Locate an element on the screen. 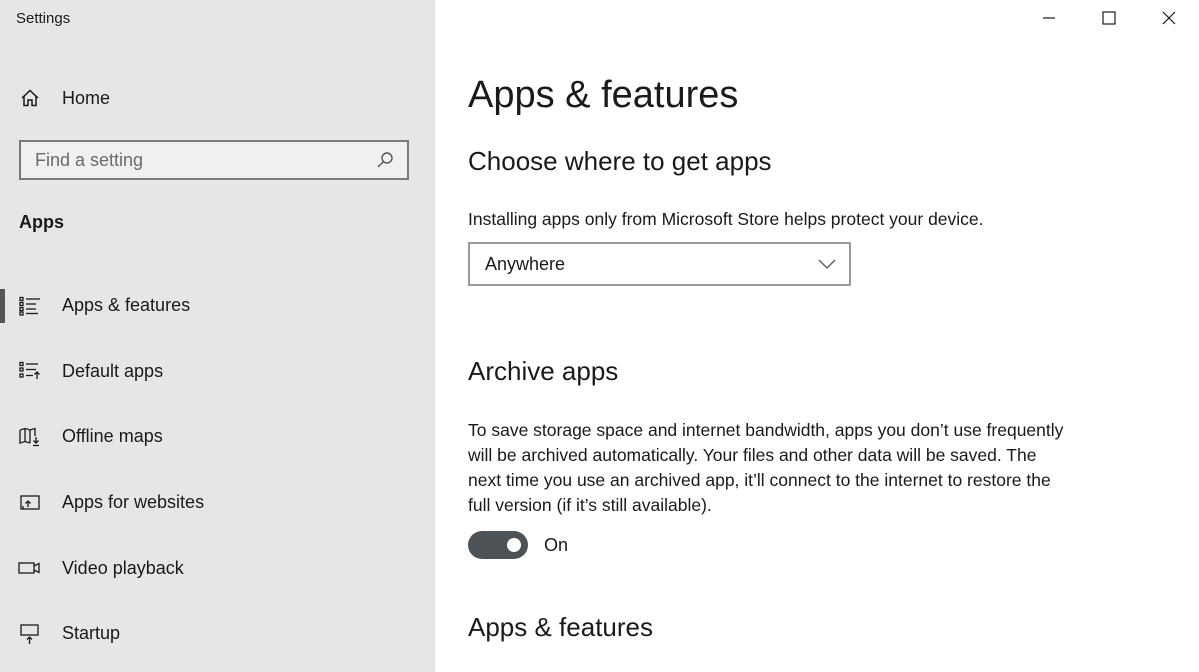 This screenshot has height=672, width=1199. search-box is located at coordinates (214, 160).